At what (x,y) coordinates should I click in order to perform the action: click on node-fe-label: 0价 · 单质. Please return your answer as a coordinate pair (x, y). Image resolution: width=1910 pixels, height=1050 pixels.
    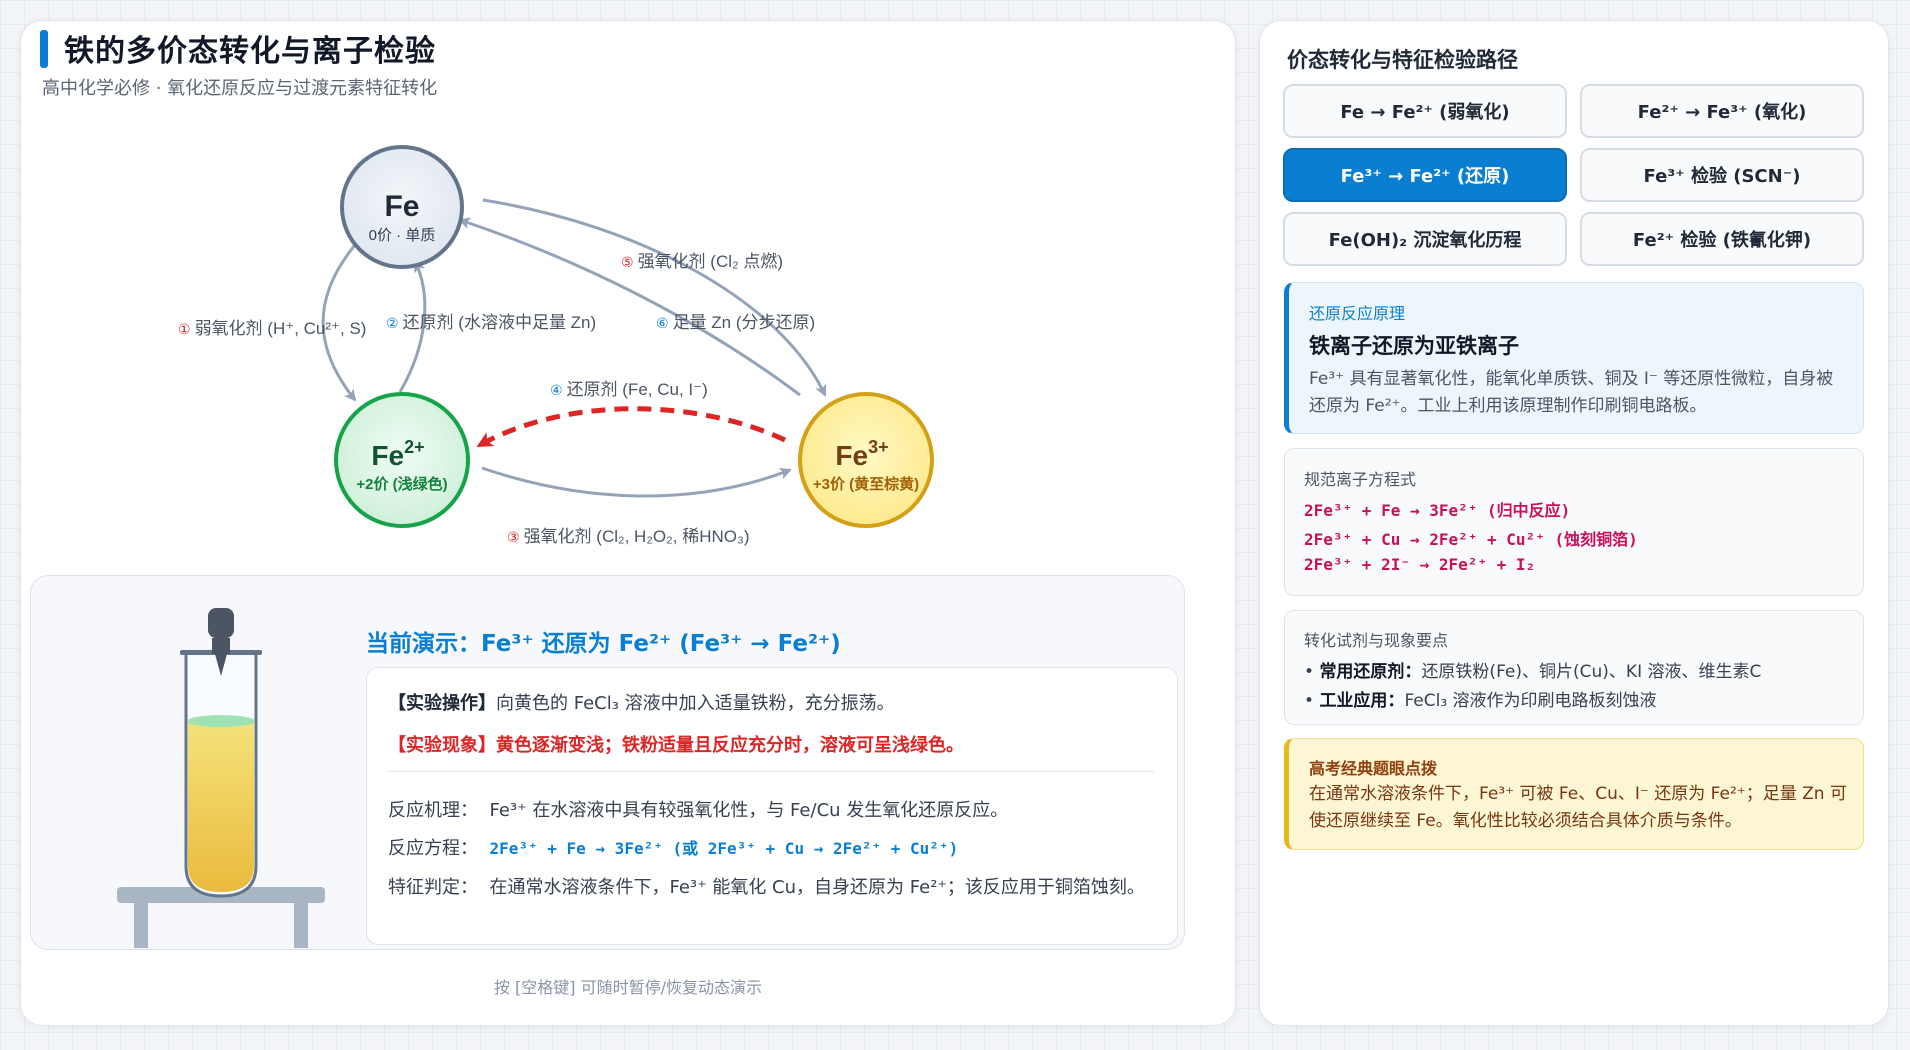
    Looking at the image, I should click on (402, 235).